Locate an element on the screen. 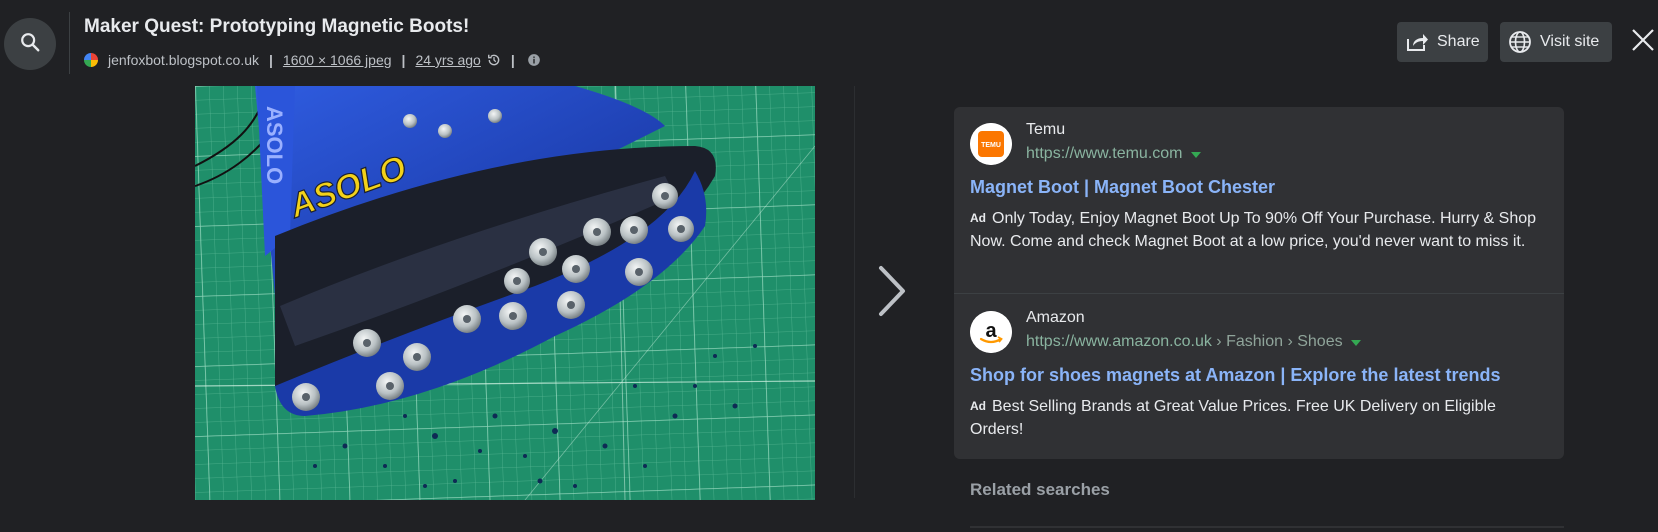 This screenshot has height=532, width=1658. ad-url: https://www.temu.com is located at coordinates (1113, 154).